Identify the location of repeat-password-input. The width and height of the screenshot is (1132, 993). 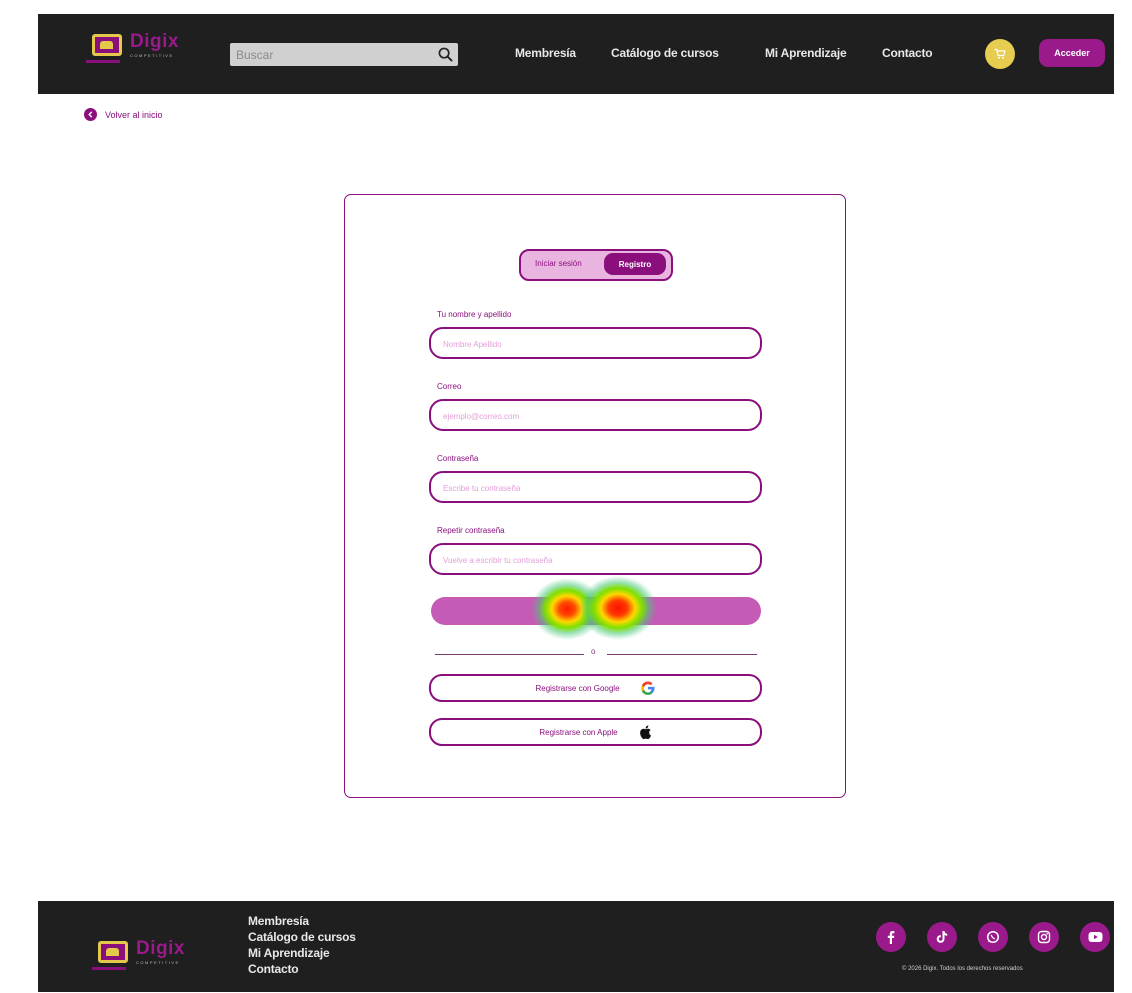
(593, 560).